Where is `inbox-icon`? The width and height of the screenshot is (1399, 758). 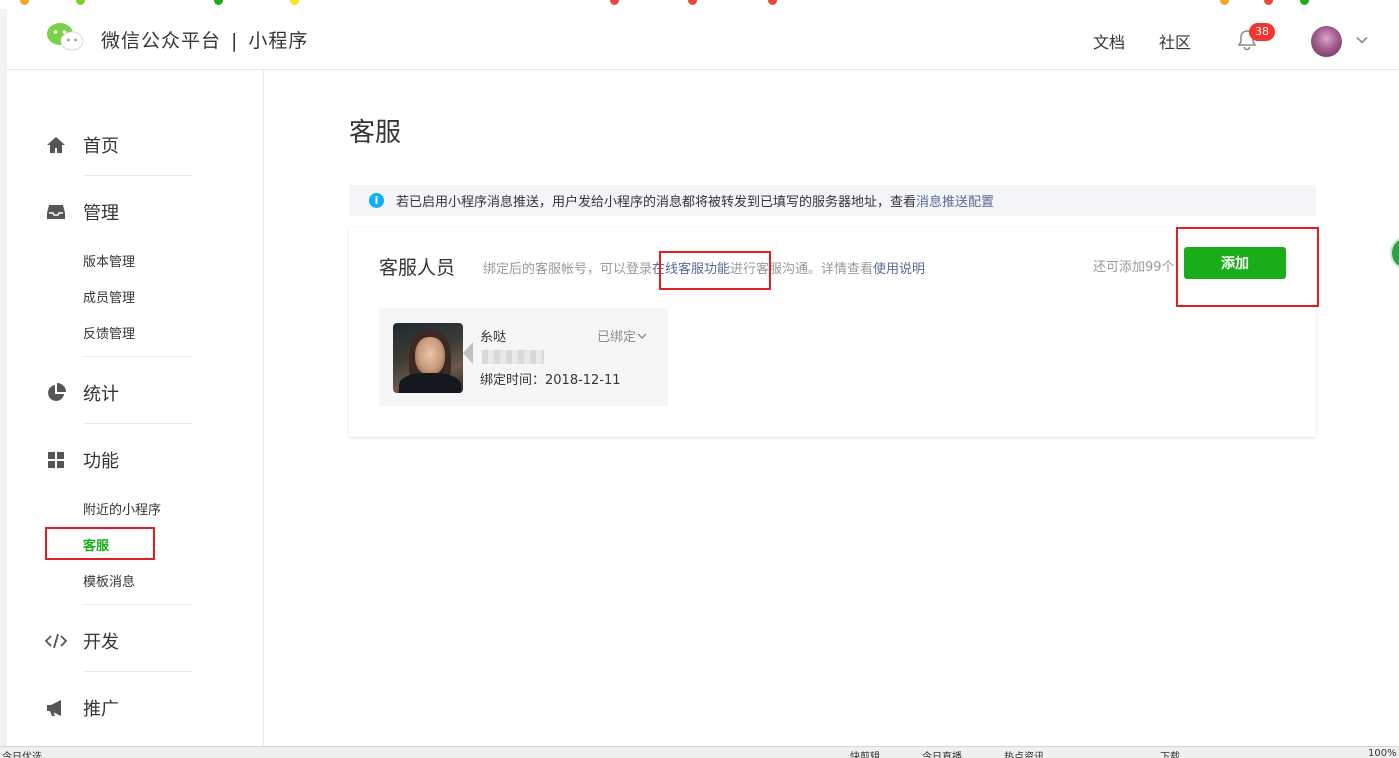 inbox-icon is located at coordinates (56, 212).